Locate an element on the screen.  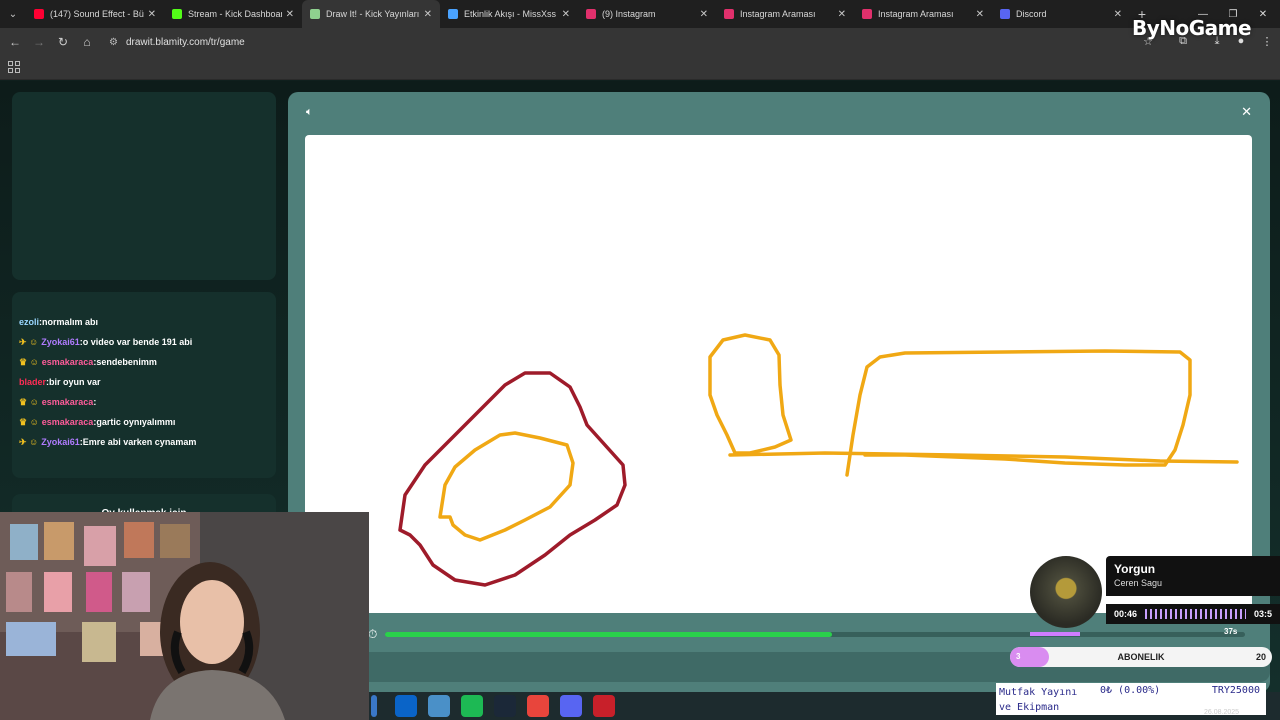
tab-label: (147) Sound Effect - Bütün is located at coordinates (97, 14).